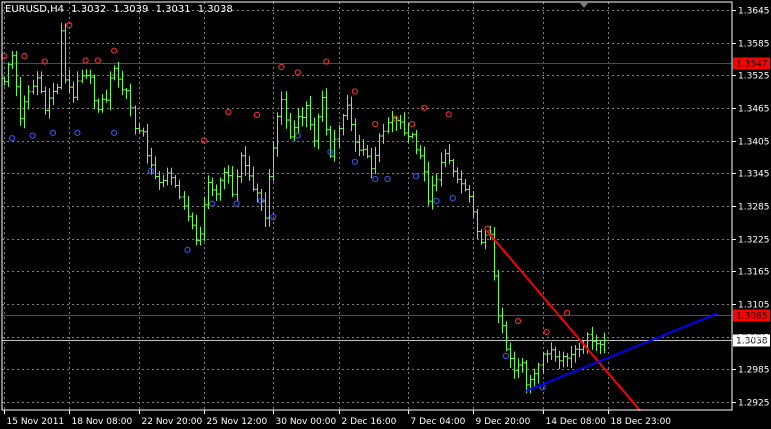 This screenshot has width=771, height=429. I want to click on time-tick-label: 2 Dec 16:00, so click(369, 422).